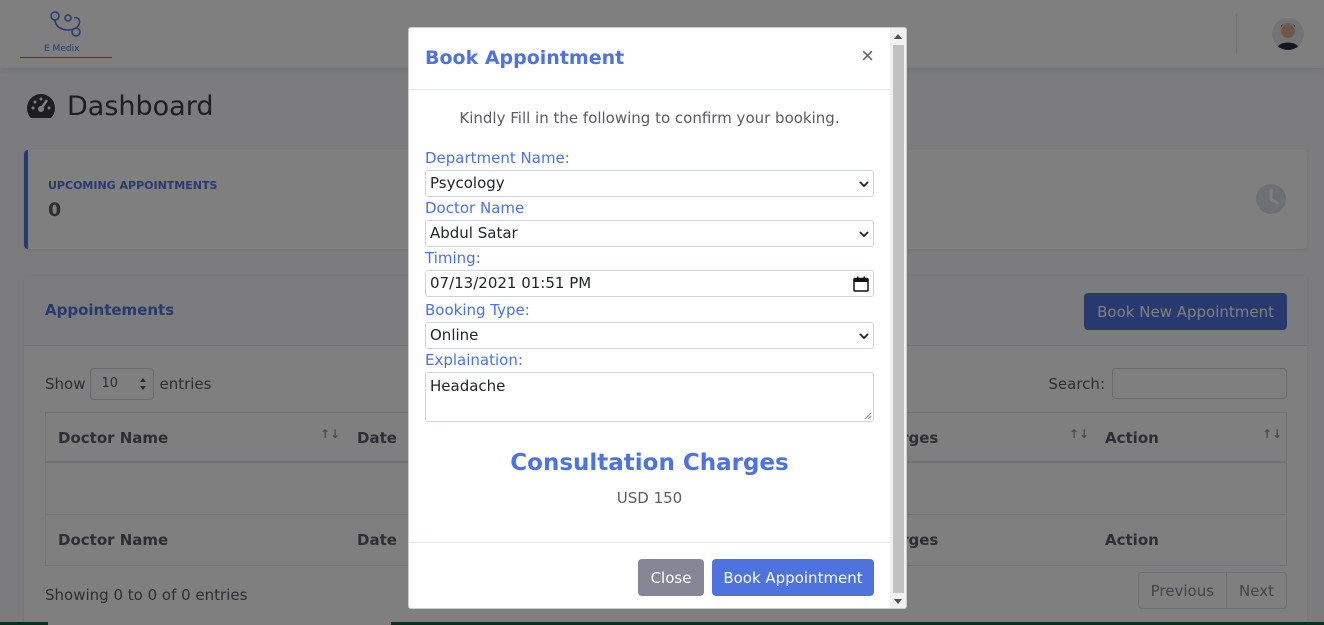 The image size is (1324, 625). What do you see at coordinates (649, 233) in the screenshot?
I see `doctor-select: Abdul Satar` at bounding box center [649, 233].